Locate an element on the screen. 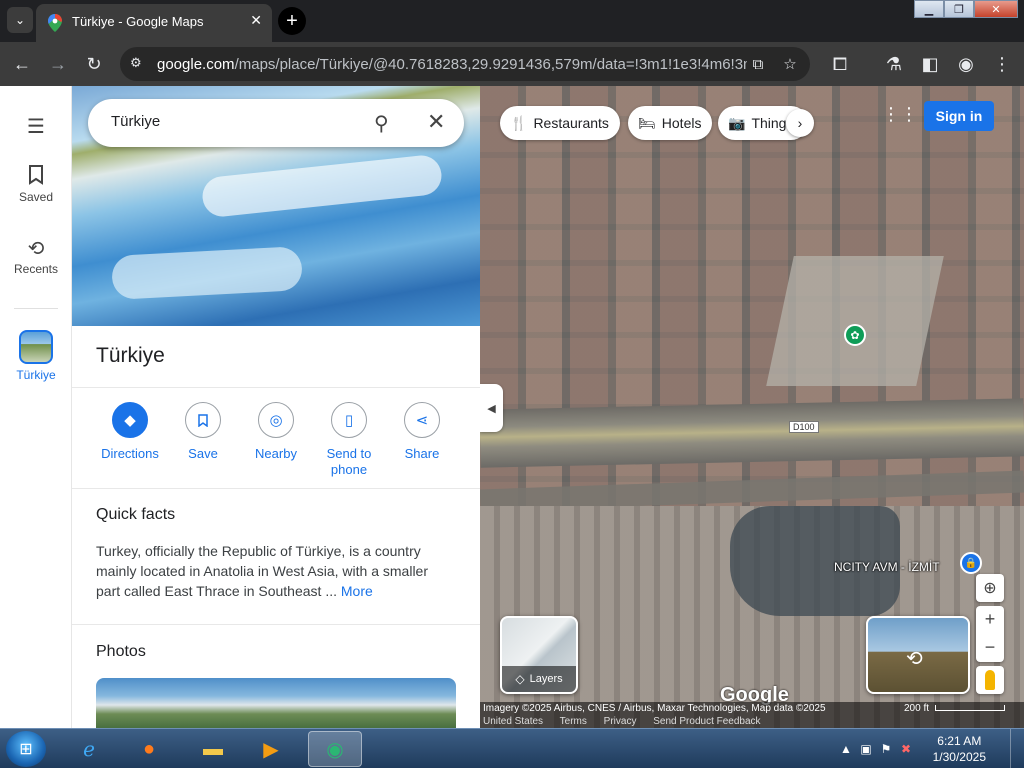 This screenshot has width=1024, height=768. side-panel-icon: ◧ is located at coordinates (930, 64).